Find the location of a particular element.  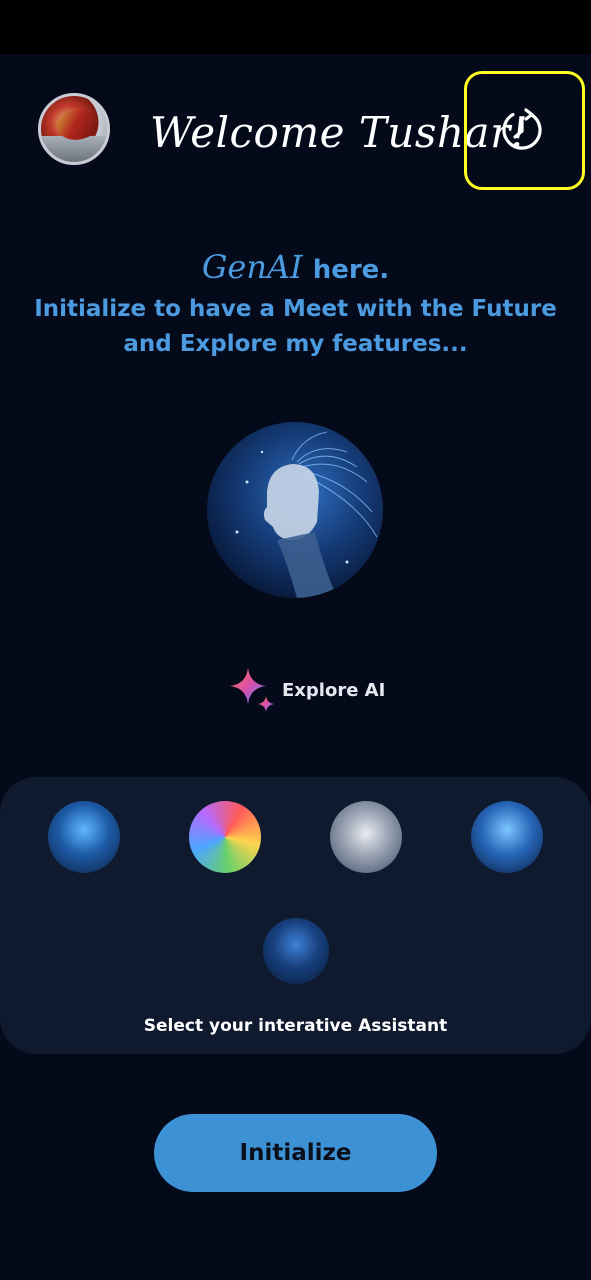

intro-line-1: GenAI here. is located at coordinates (295, 270).